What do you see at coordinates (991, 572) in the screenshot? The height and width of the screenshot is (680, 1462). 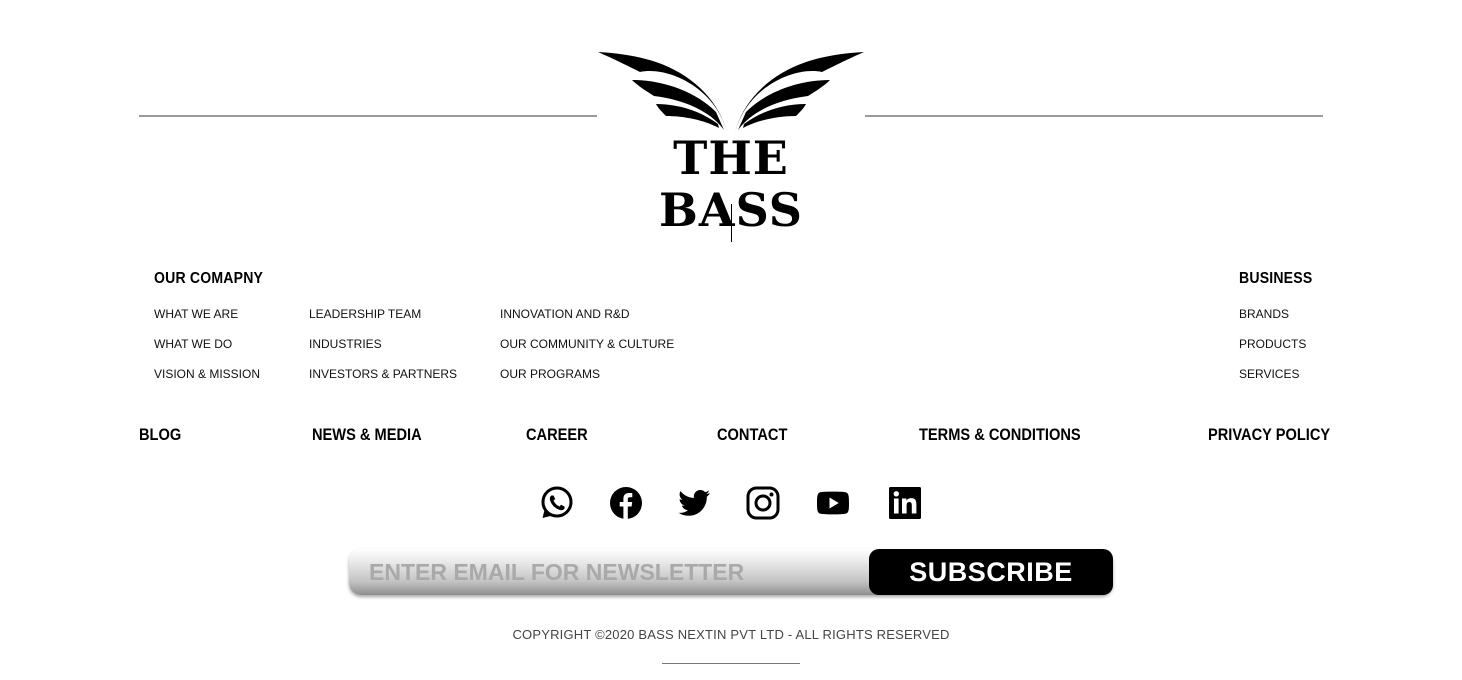 I see `subscribe-button: SUBSCRIBE` at bounding box center [991, 572].